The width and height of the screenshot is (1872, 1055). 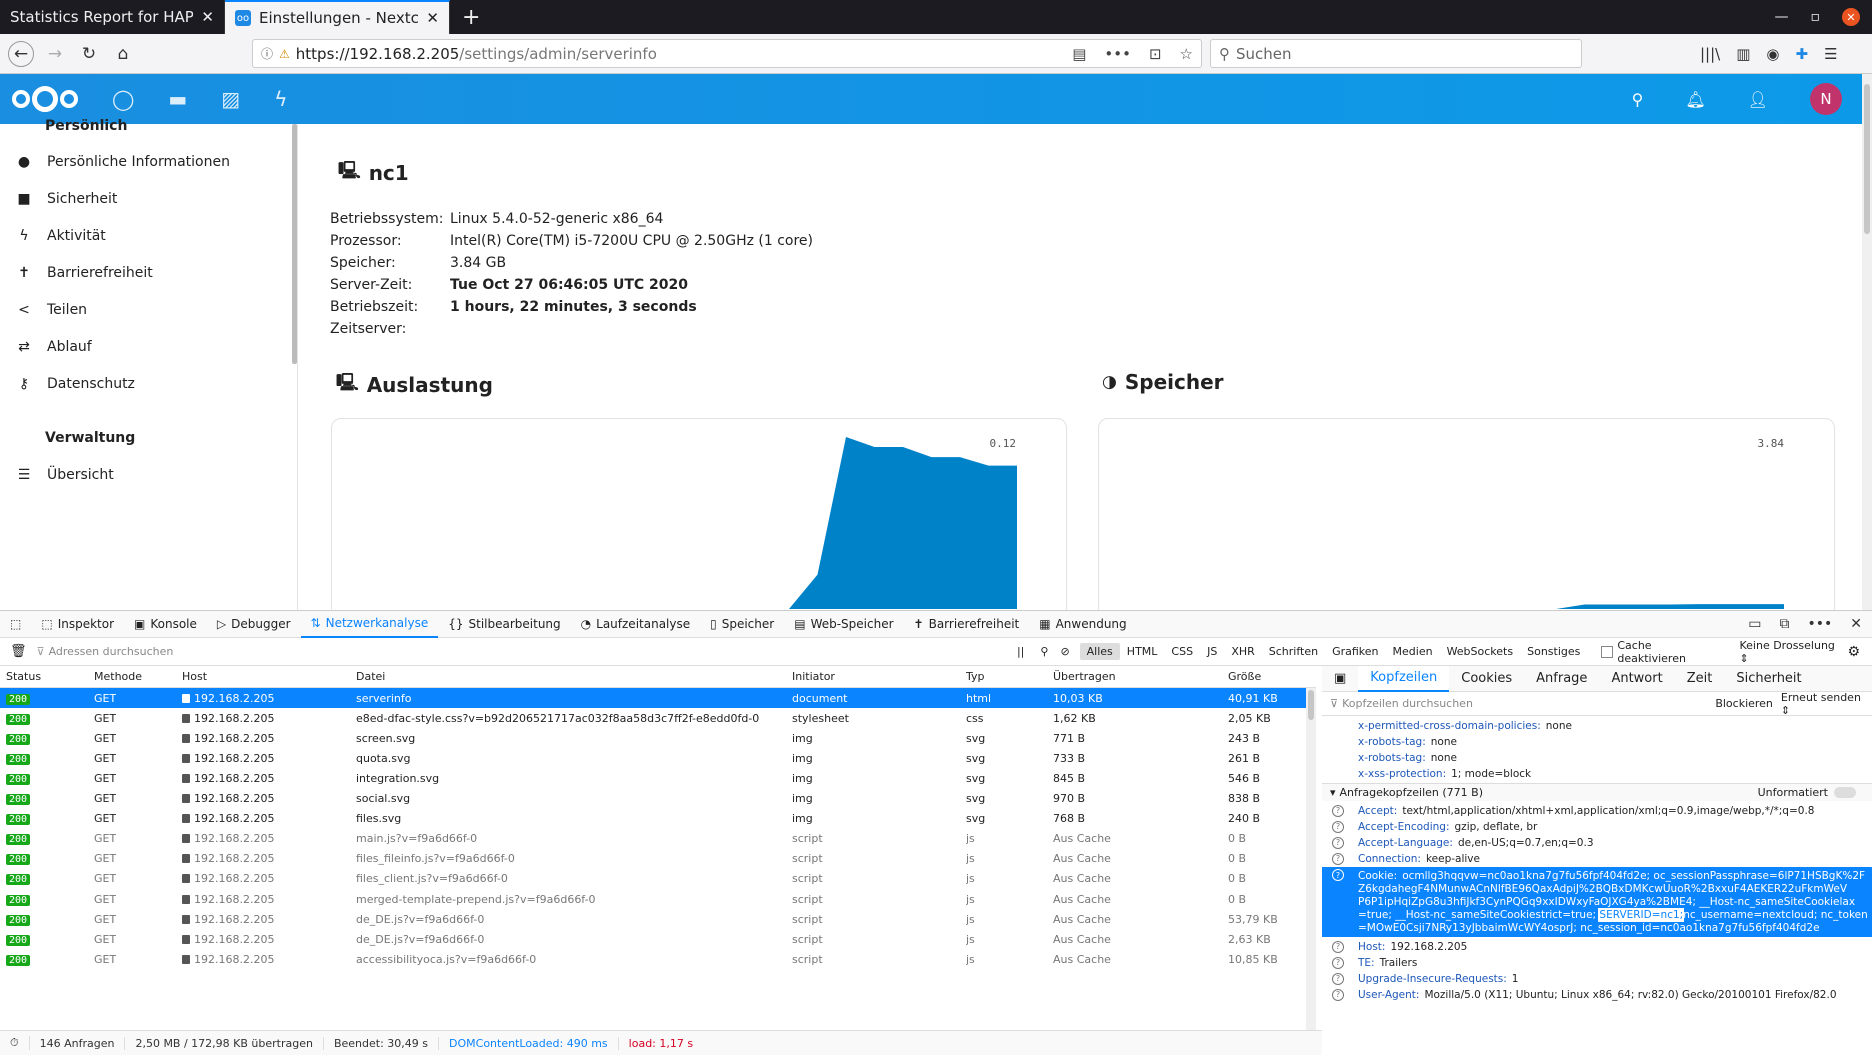 What do you see at coordinates (1768, 679) in the screenshot?
I see `tab-security: Sicherheit` at bounding box center [1768, 679].